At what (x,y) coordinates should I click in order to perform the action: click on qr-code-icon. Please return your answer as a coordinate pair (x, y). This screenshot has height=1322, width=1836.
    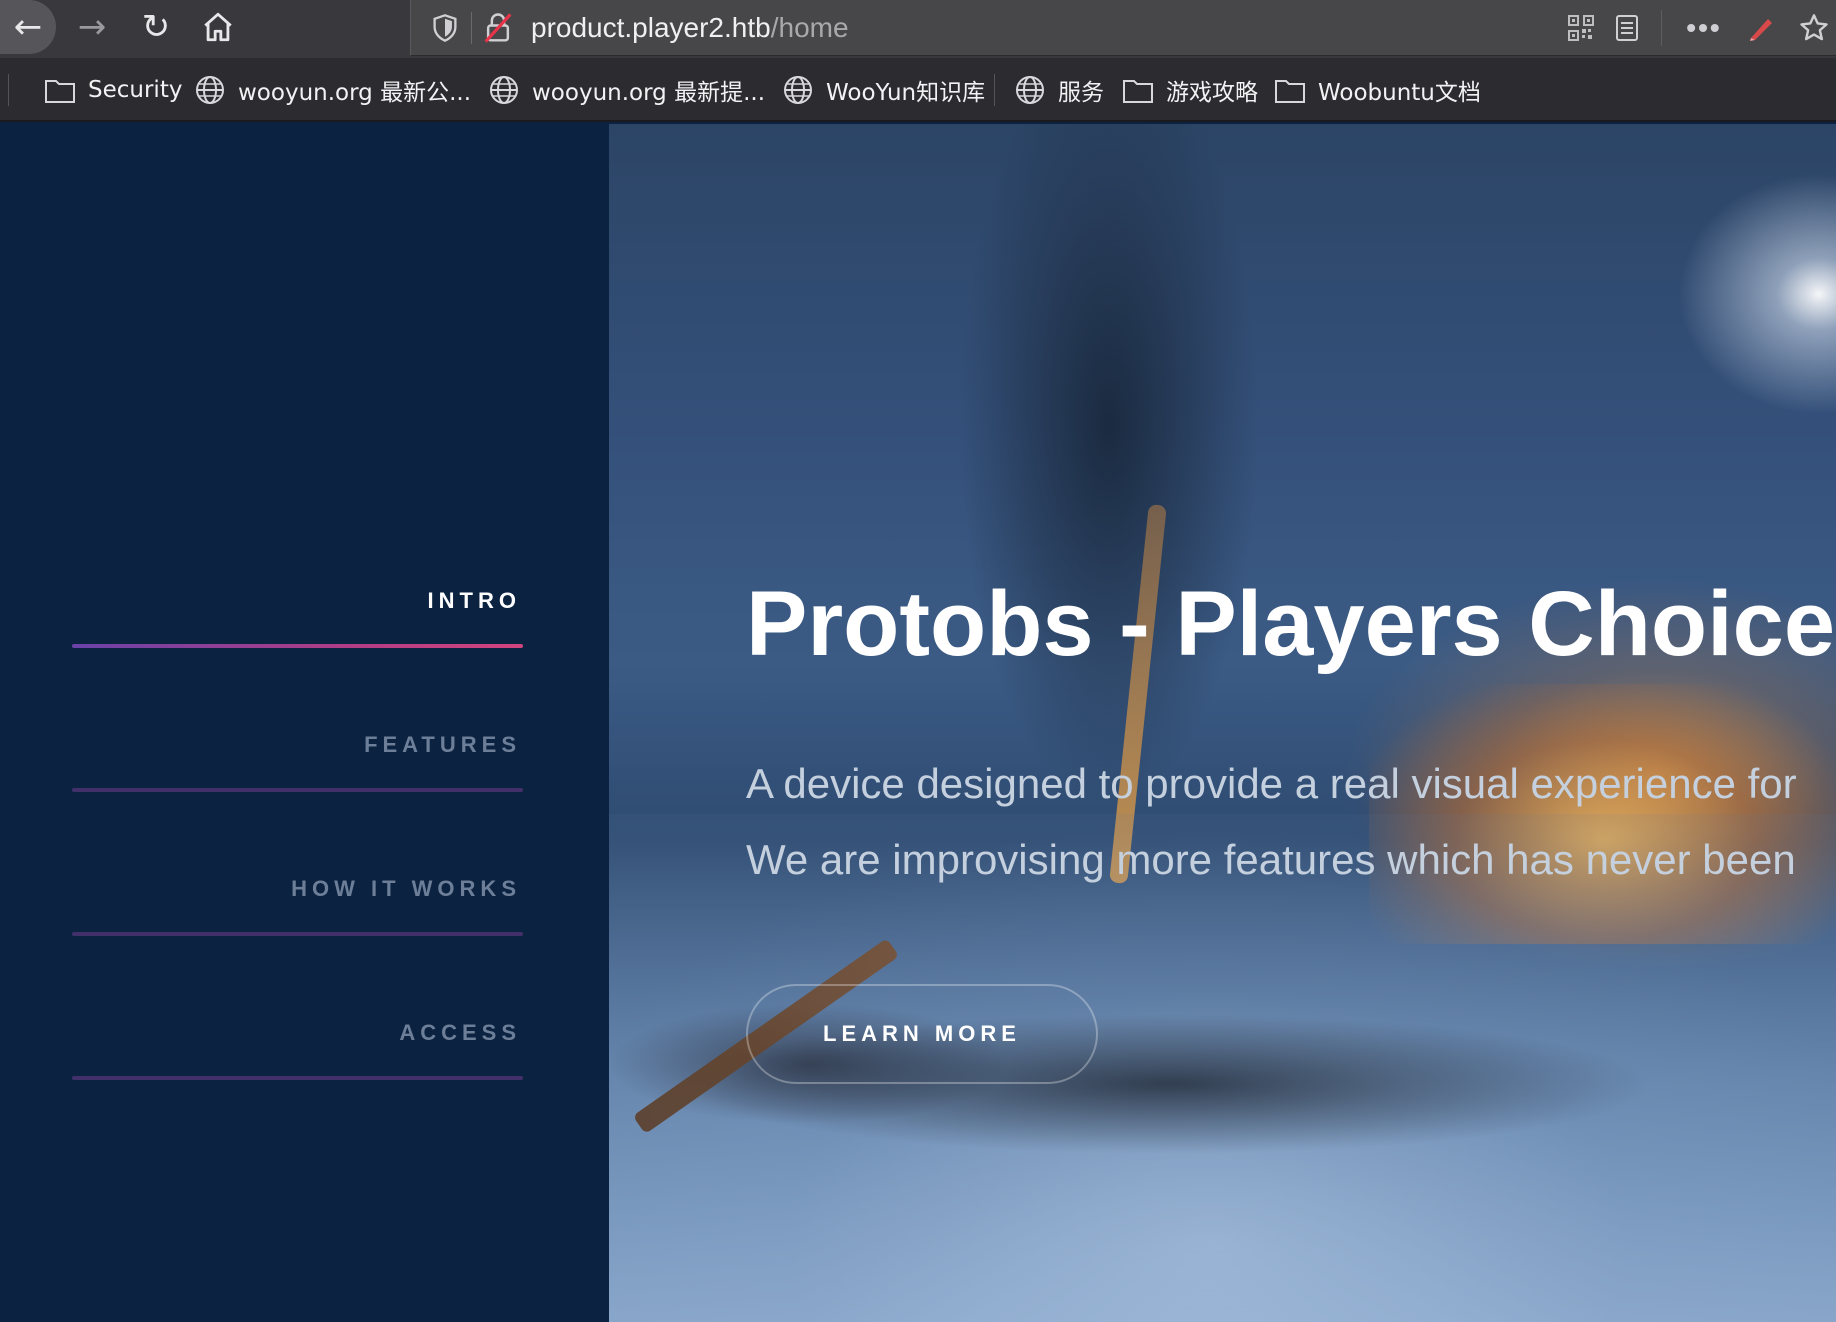
    Looking at the image, I should click on (1581, 28).